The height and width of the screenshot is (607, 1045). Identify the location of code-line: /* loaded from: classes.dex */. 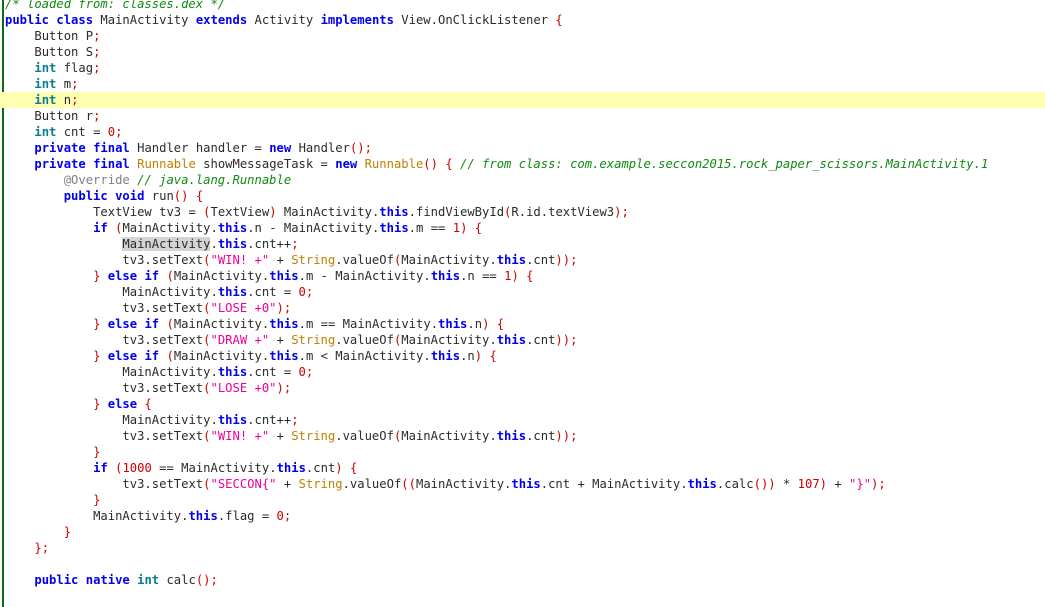
(522, 6).